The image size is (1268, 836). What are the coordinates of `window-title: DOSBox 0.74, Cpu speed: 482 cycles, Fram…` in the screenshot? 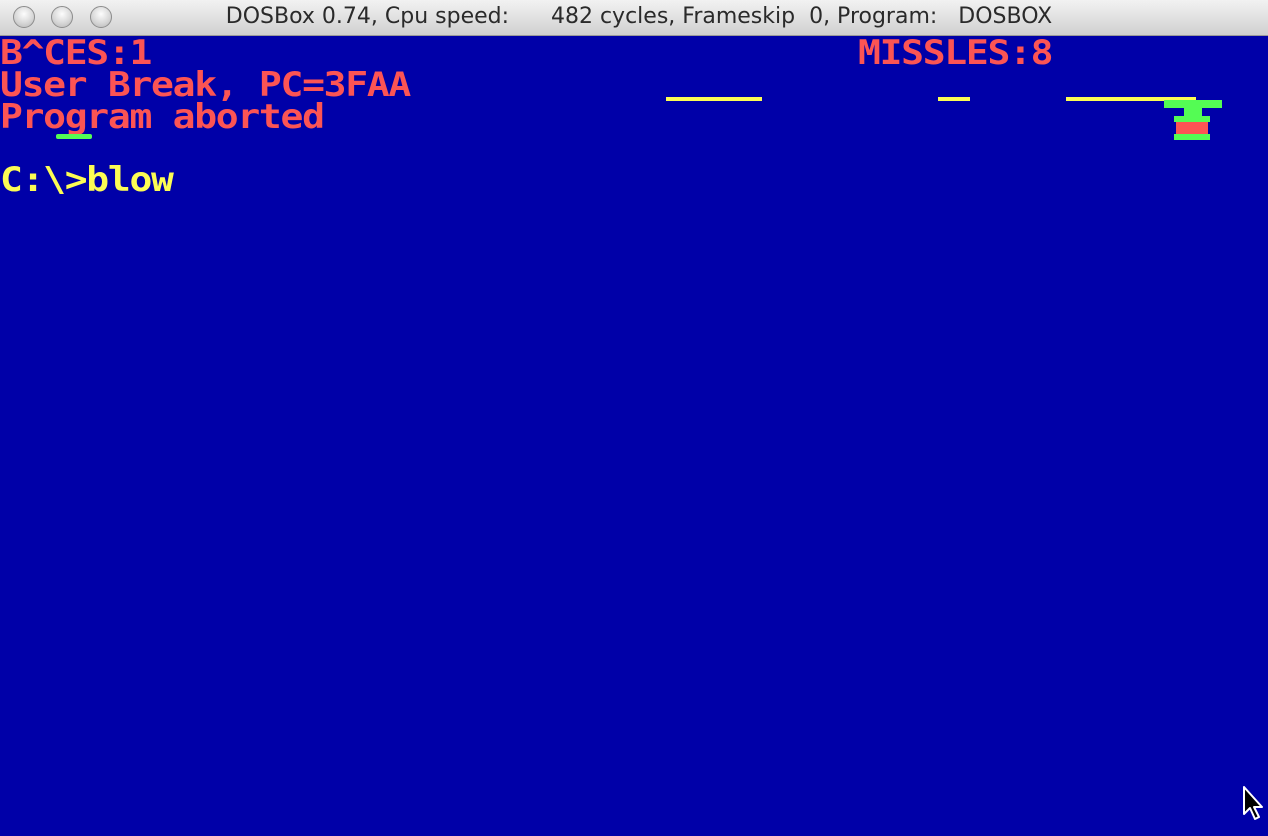 It's located at (639, 16).